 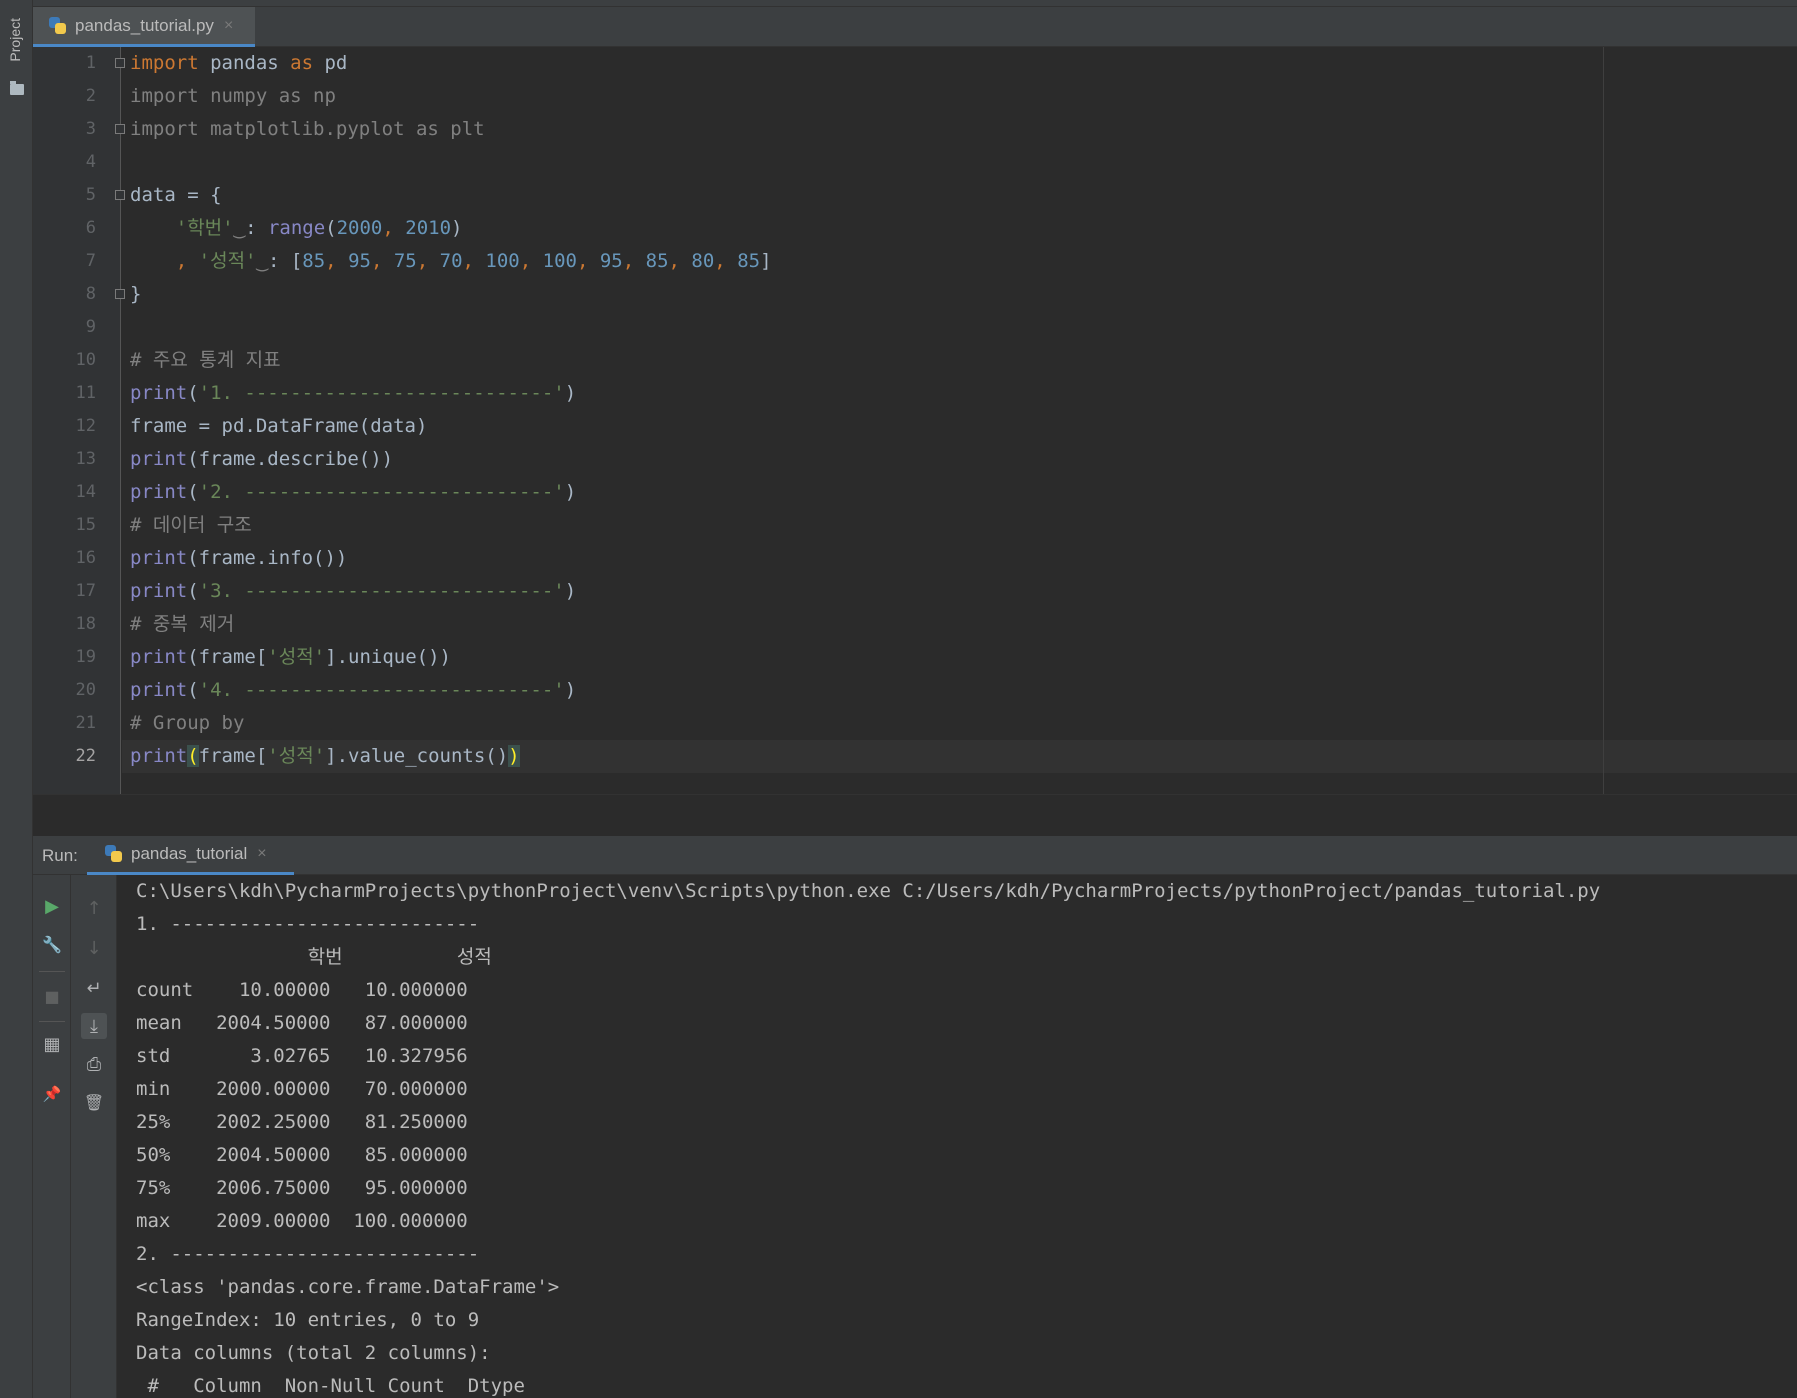 What do you see at coordinates (94, 1064) in the screenshot?
I see `print-icon: ⎙` at bounding box center [94, 1064].